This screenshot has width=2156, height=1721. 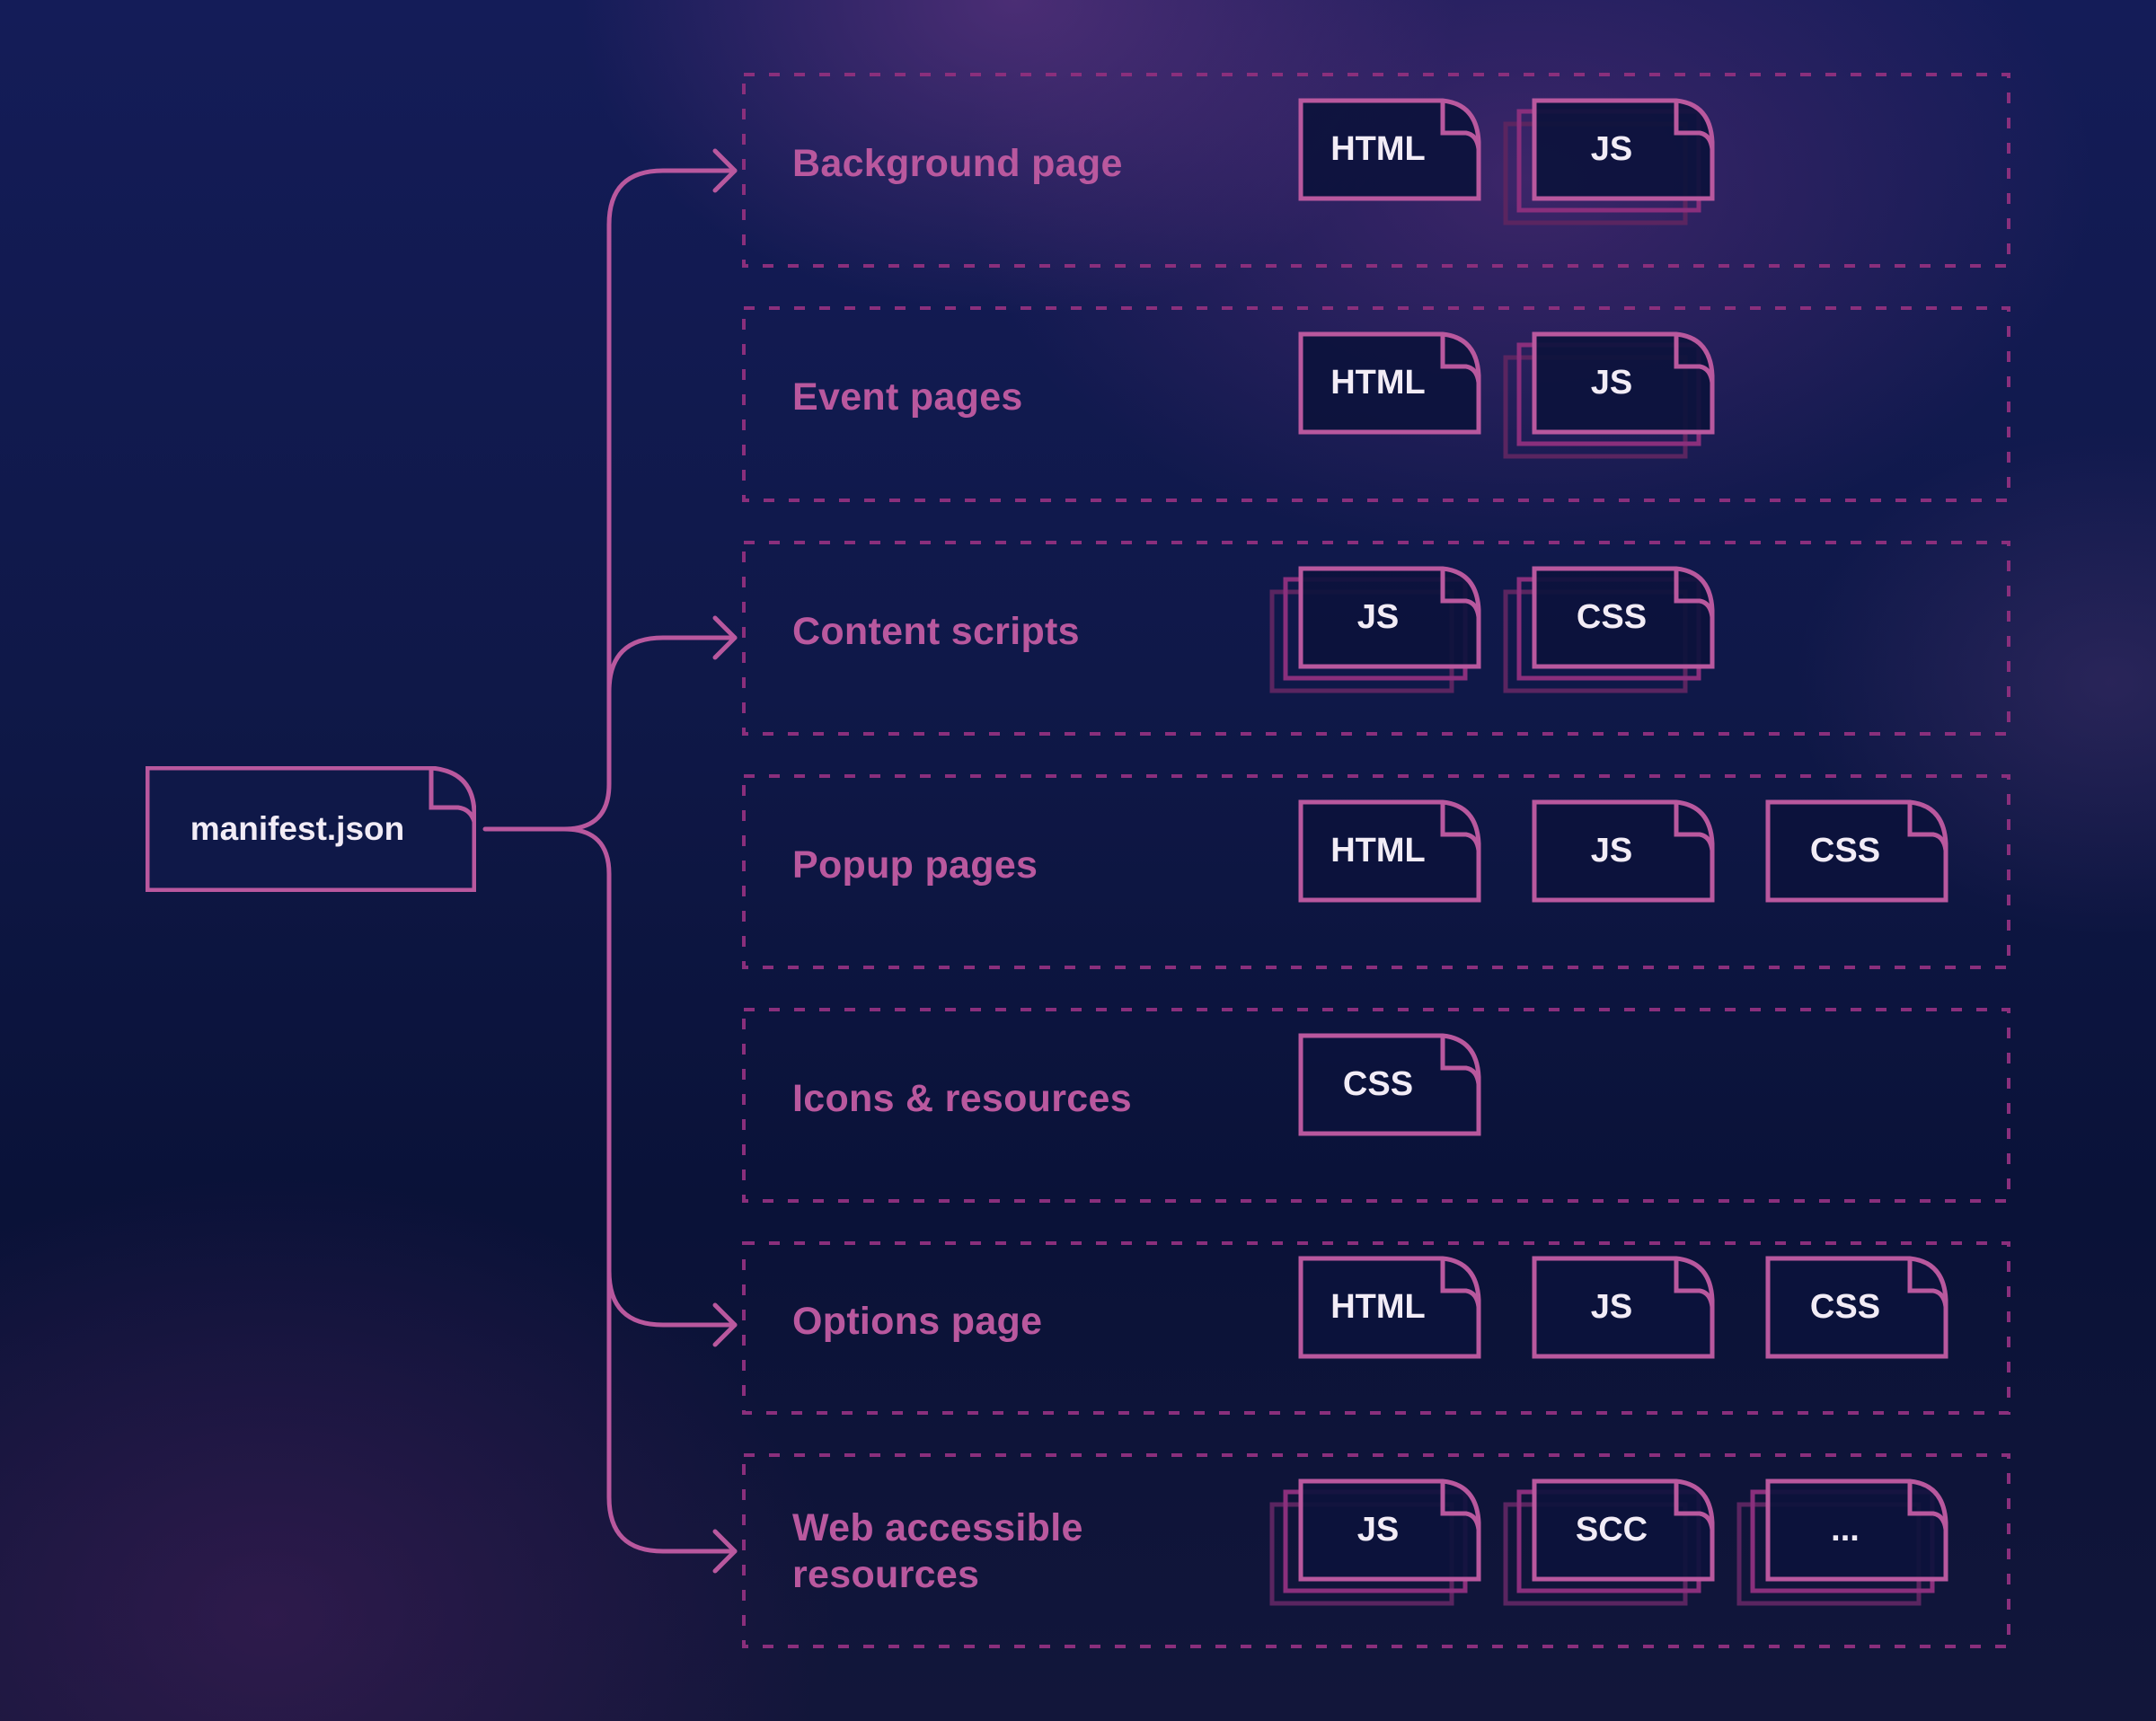 What do you see at coordinates (958, 163) in the screenshot?
I see `section-label: Background page` at bounding box center [958, 163].